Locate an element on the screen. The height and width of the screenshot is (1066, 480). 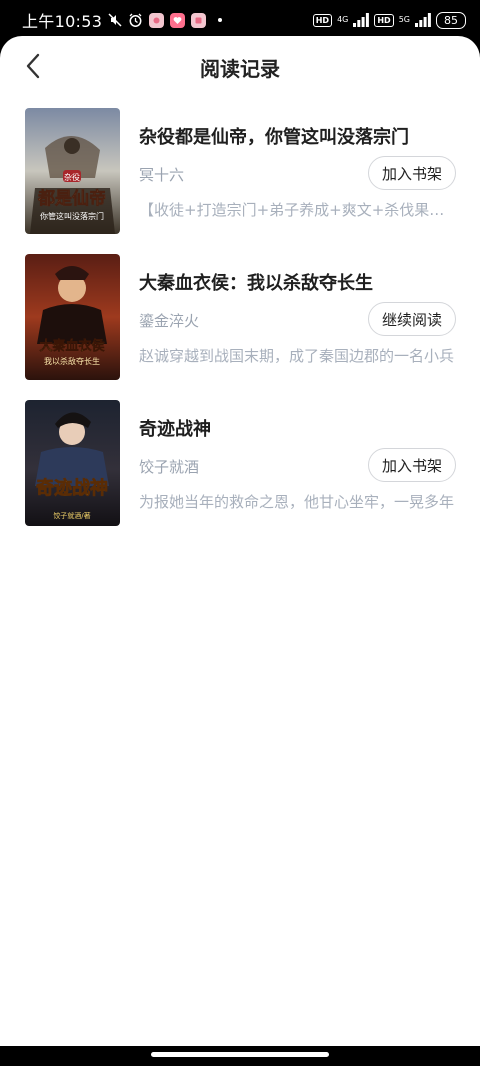
navigation-bar is located at coordinates (240, 1056).